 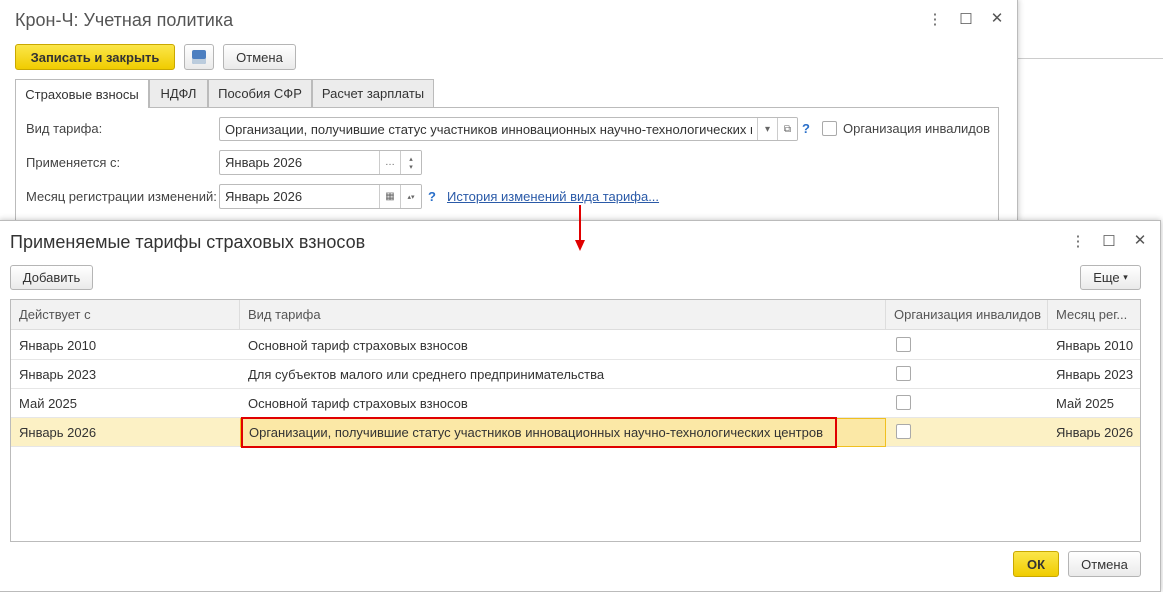 What do you see at coordinates (264, 162) in the screenshot?
I see `applied-from-value: Январь 2026` at bounding box center [264, 162].